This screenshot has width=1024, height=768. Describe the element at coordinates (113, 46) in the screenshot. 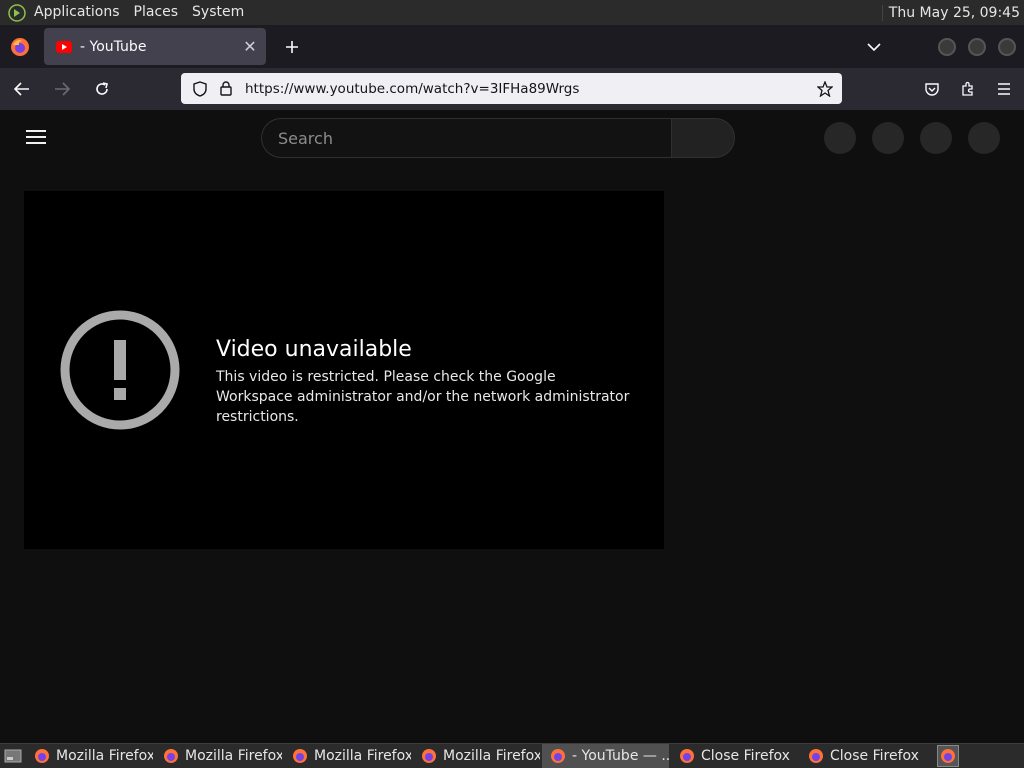

I see `tab-title: - YouTube` at that location.